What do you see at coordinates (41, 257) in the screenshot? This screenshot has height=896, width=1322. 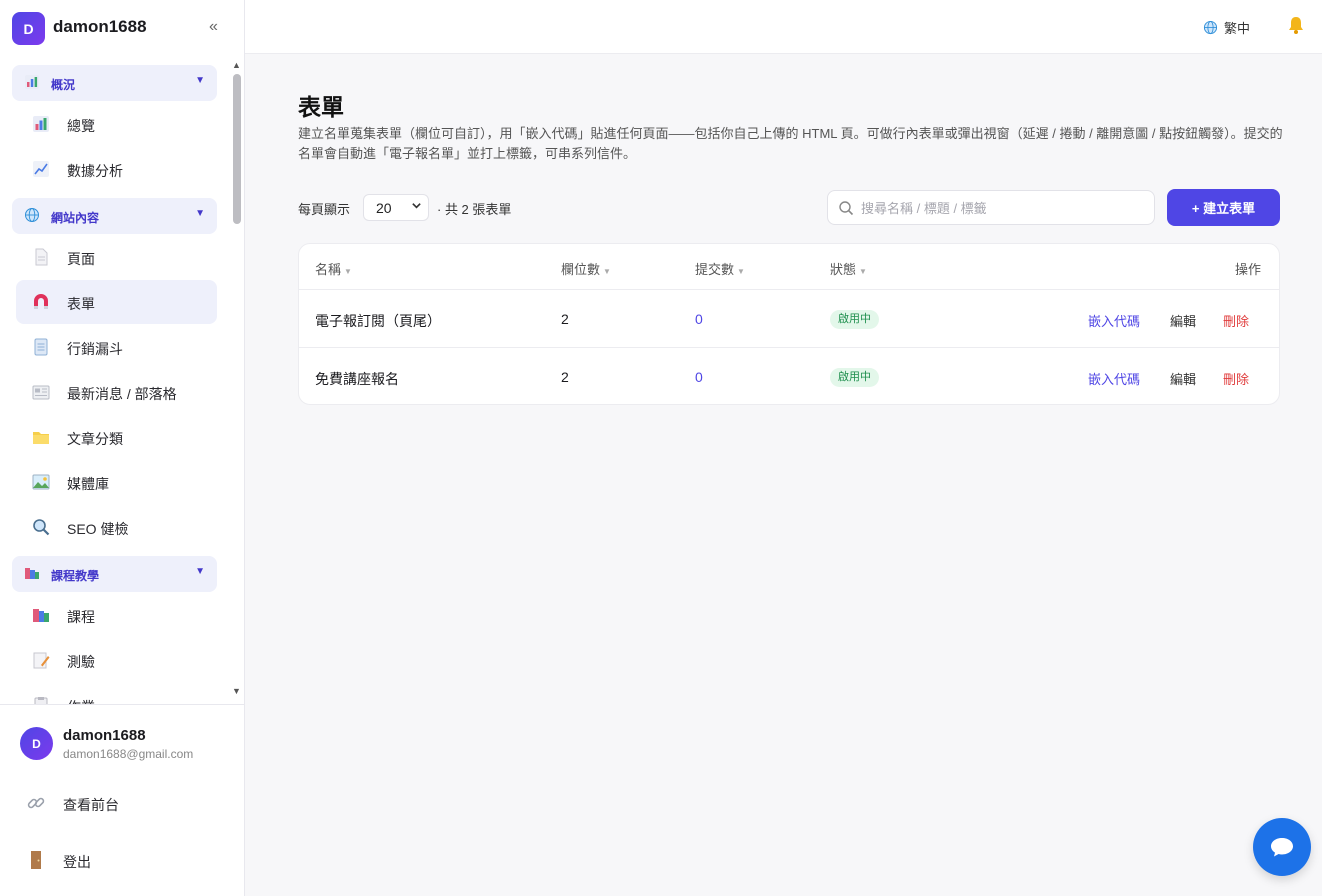 I see `page-icon` at bounding box center [41, 257].